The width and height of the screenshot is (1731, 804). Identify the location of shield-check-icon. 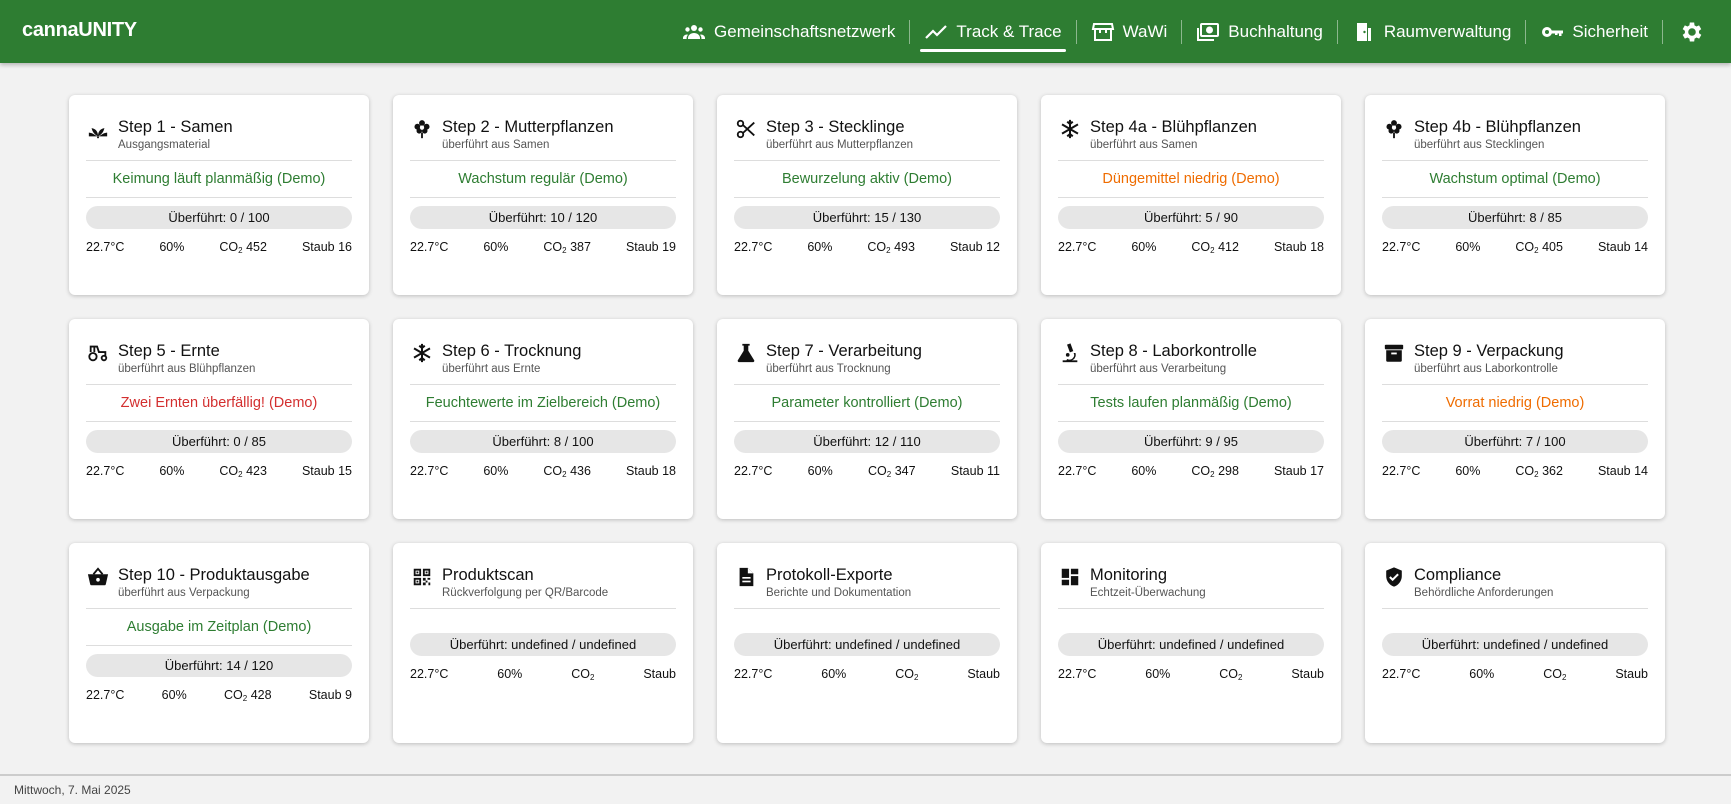
(1394, 577).